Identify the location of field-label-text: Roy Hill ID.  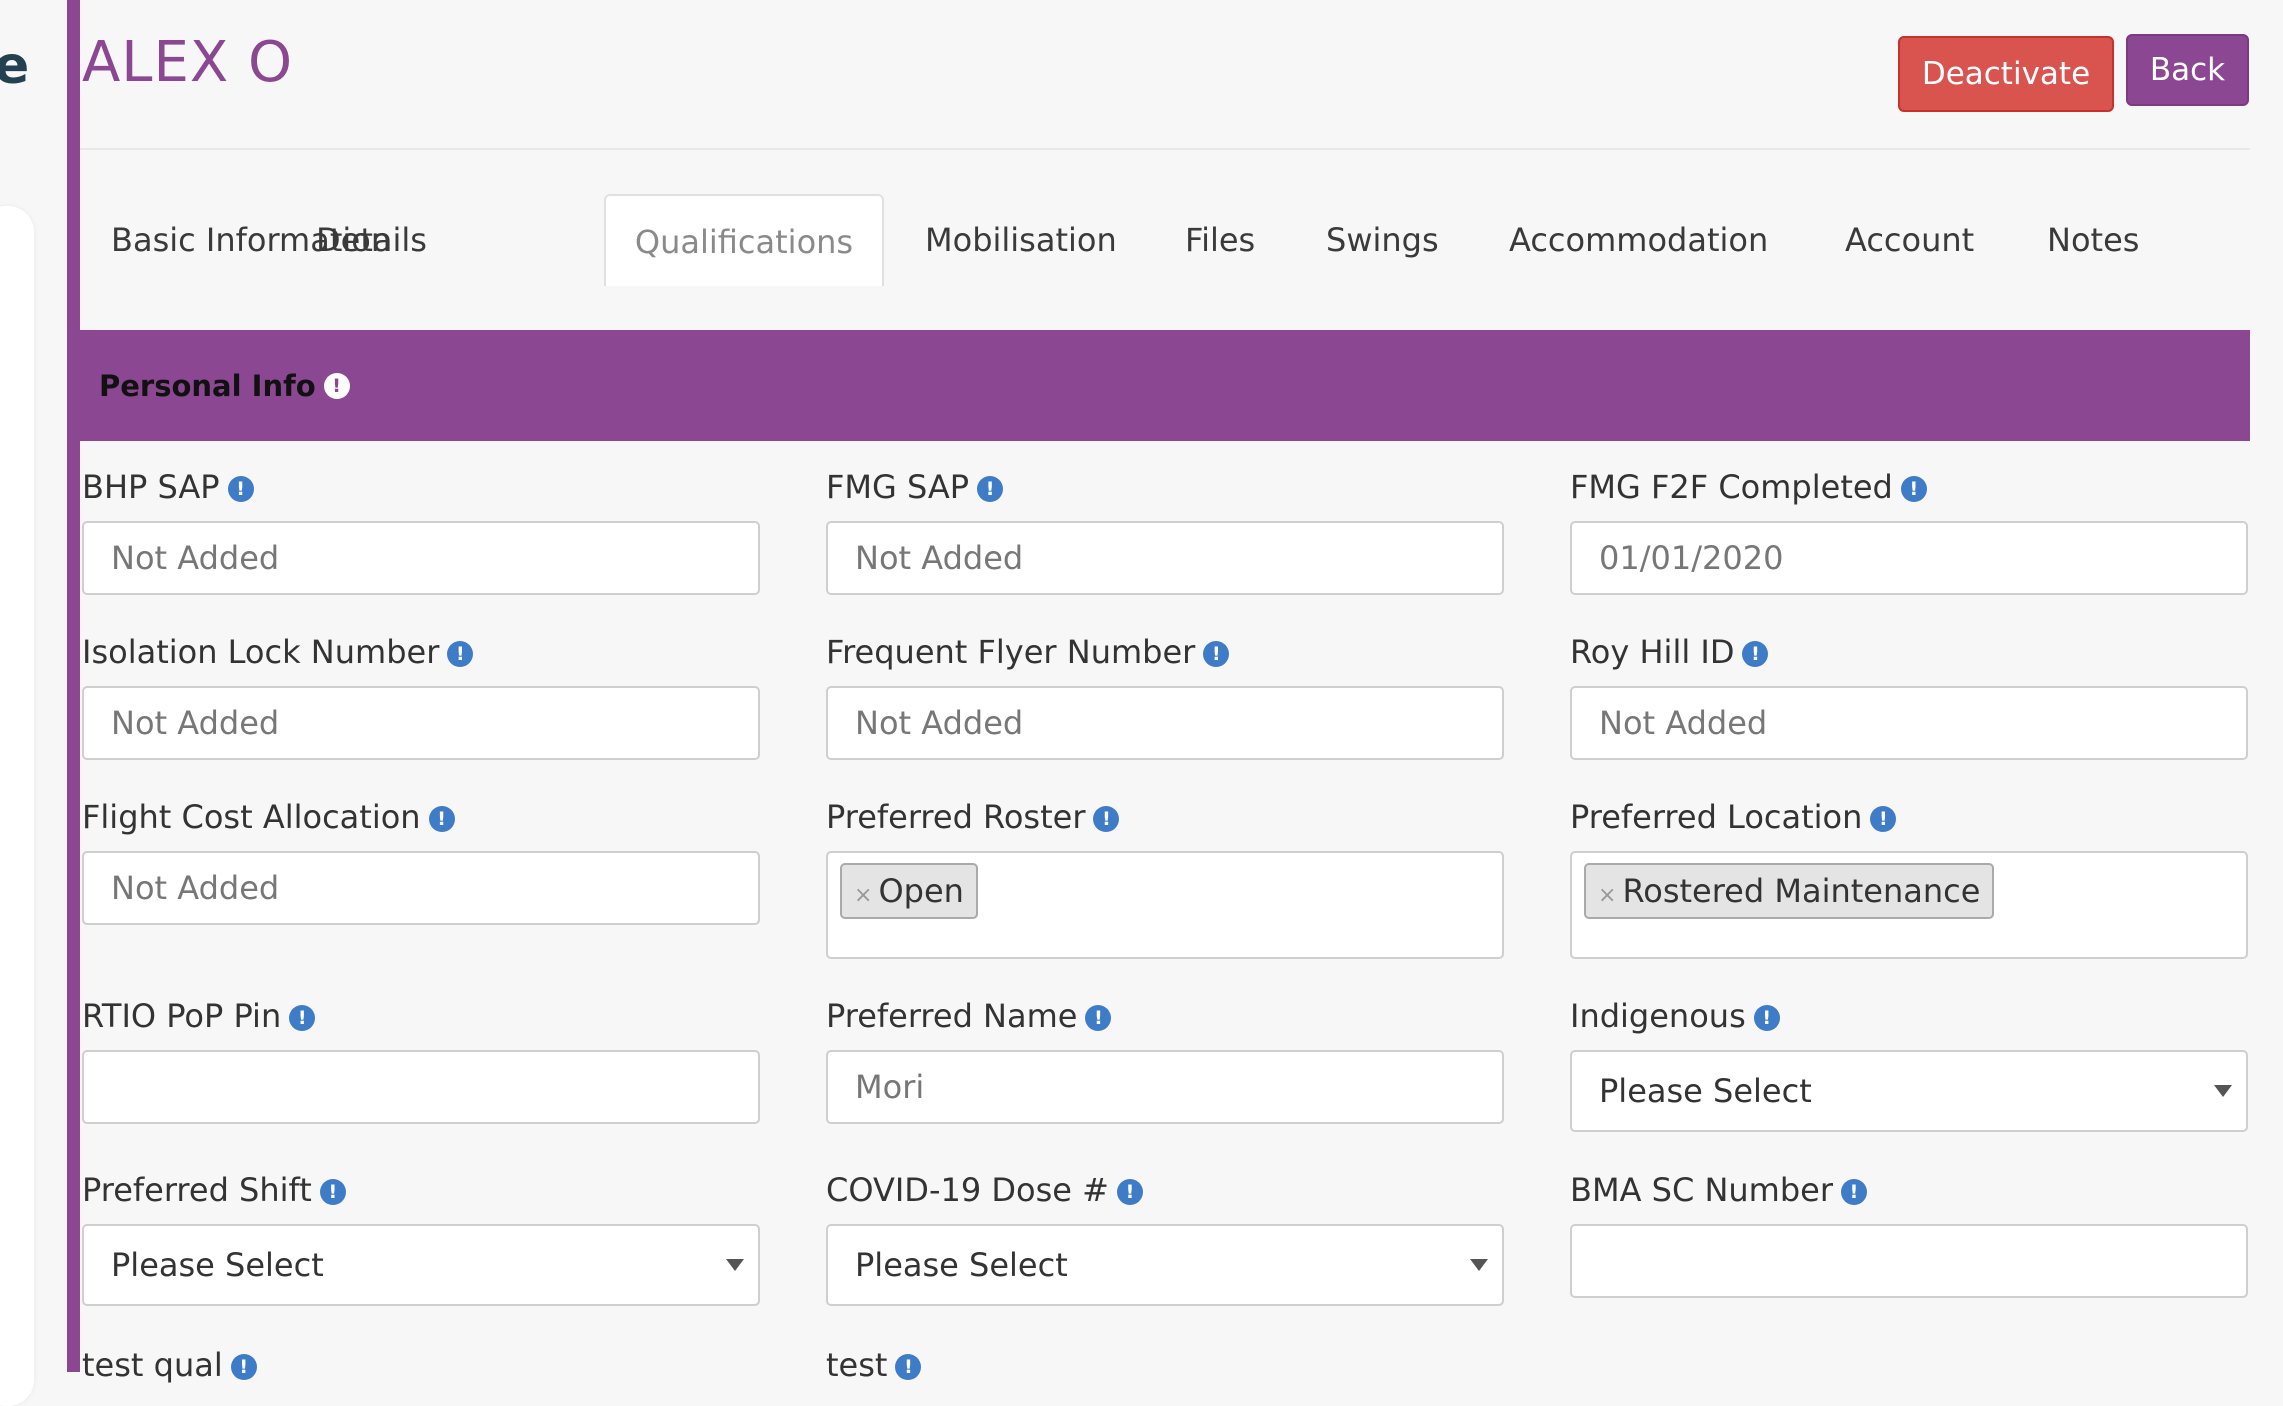
(1652, 652).